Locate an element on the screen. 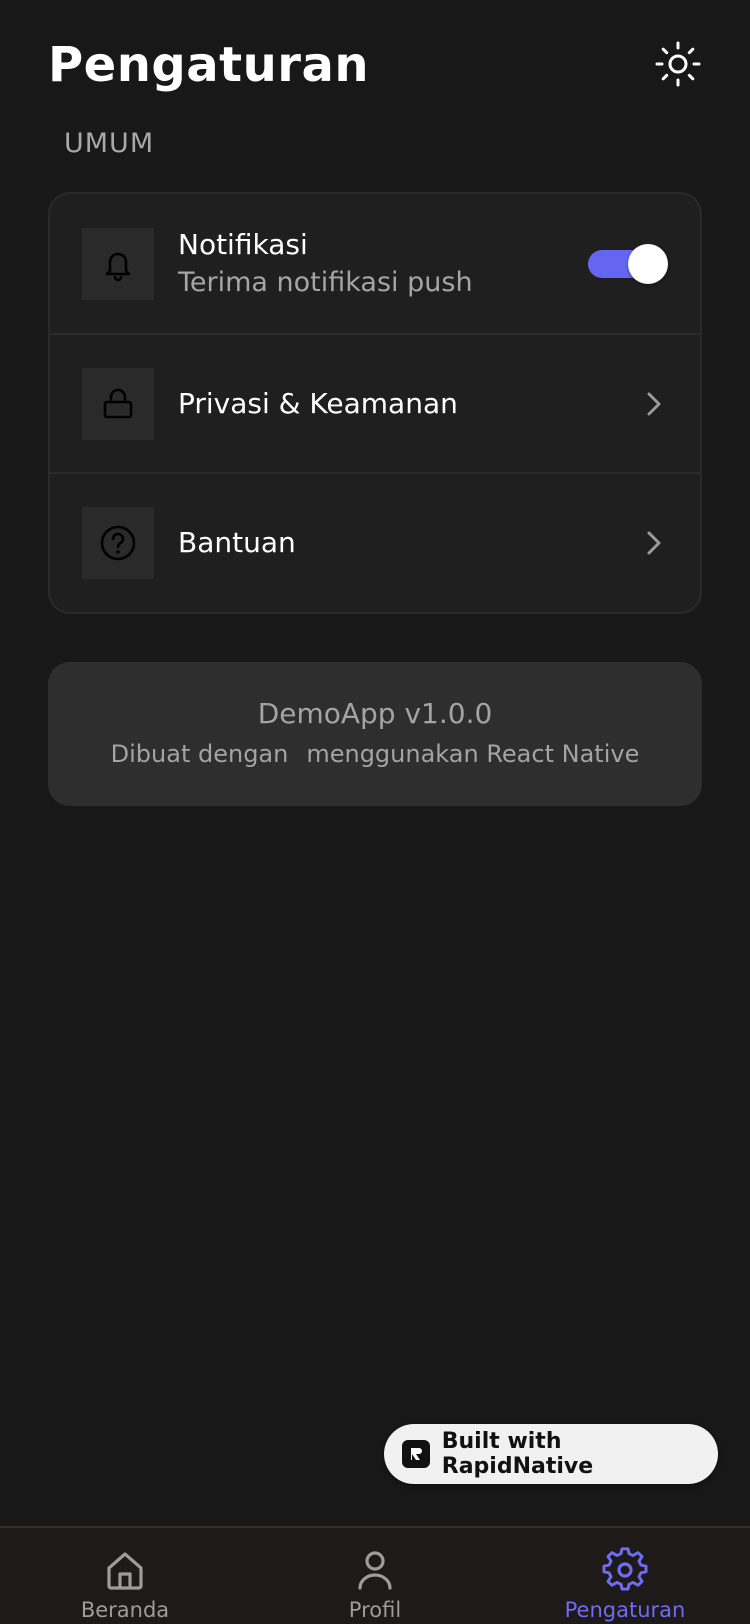 The image size is (750, 1624). sun-icon is located at coordinates (678, 64).